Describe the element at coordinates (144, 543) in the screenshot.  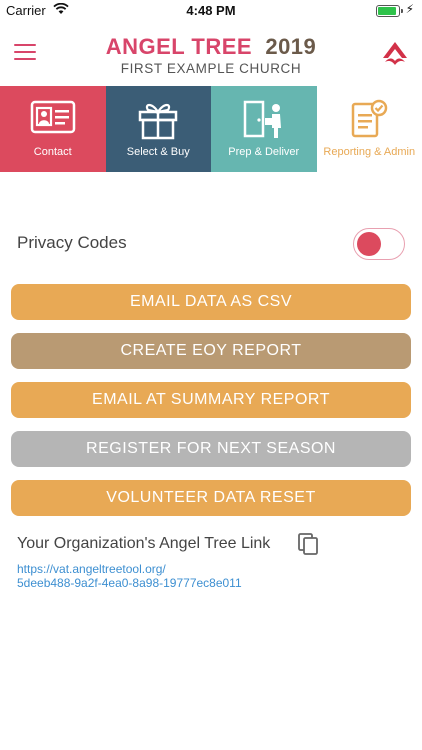
I see `org-link-title: Your Organization's Angel Tree Link` at that location.